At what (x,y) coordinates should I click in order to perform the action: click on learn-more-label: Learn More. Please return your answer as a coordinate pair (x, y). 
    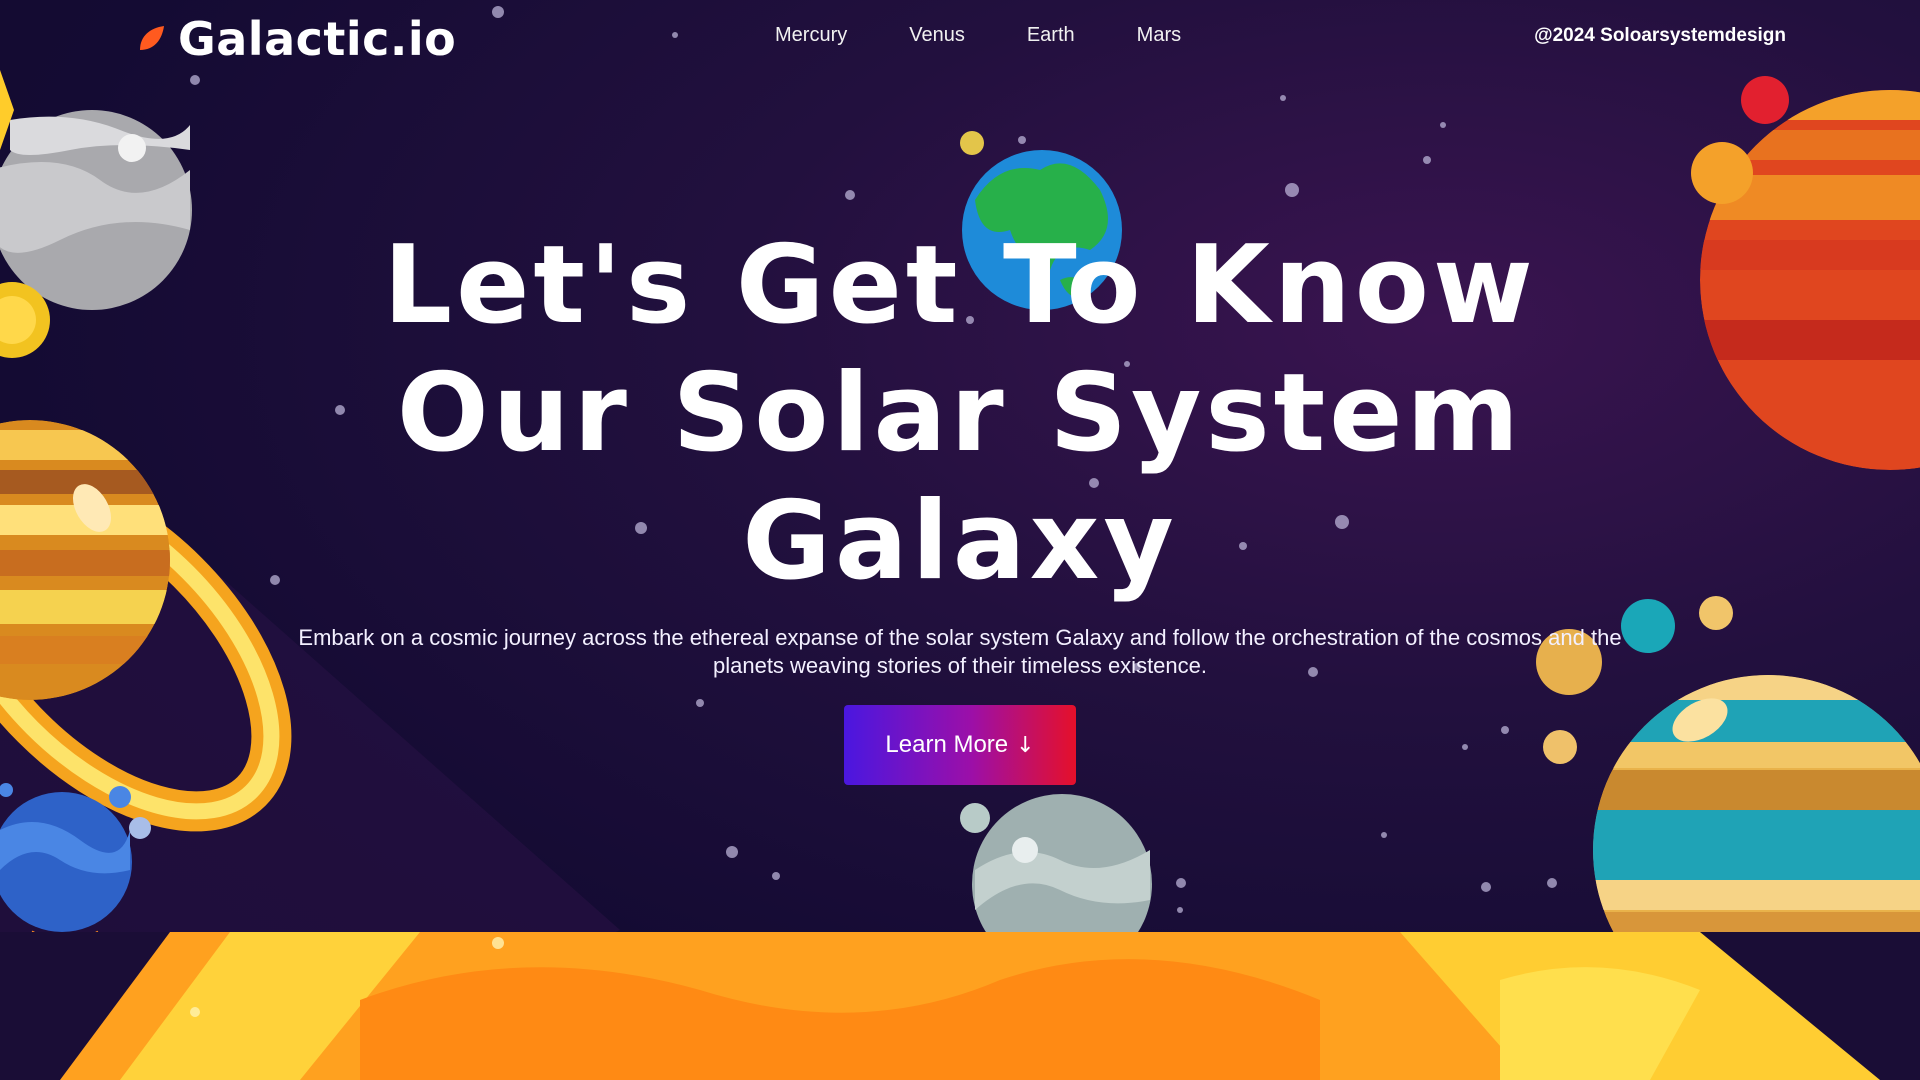
    Looking at the image, I should click on (947, 744).